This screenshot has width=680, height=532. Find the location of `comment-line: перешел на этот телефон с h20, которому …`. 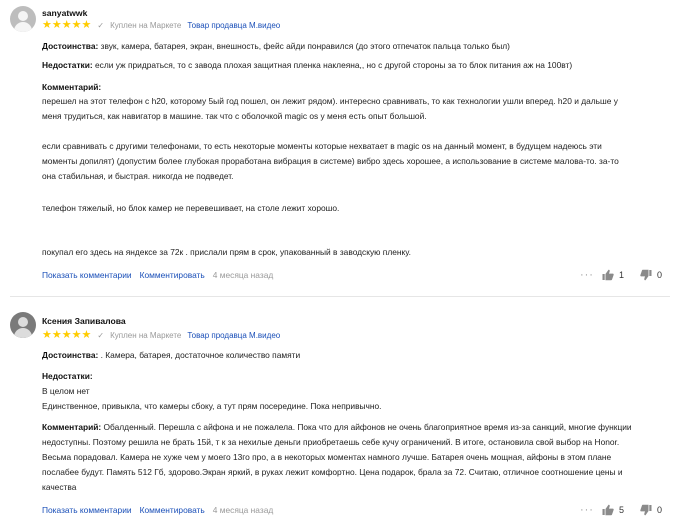

comment-line: перешел на этот телефон с h20, которому … is located at coordinates (330, 101).